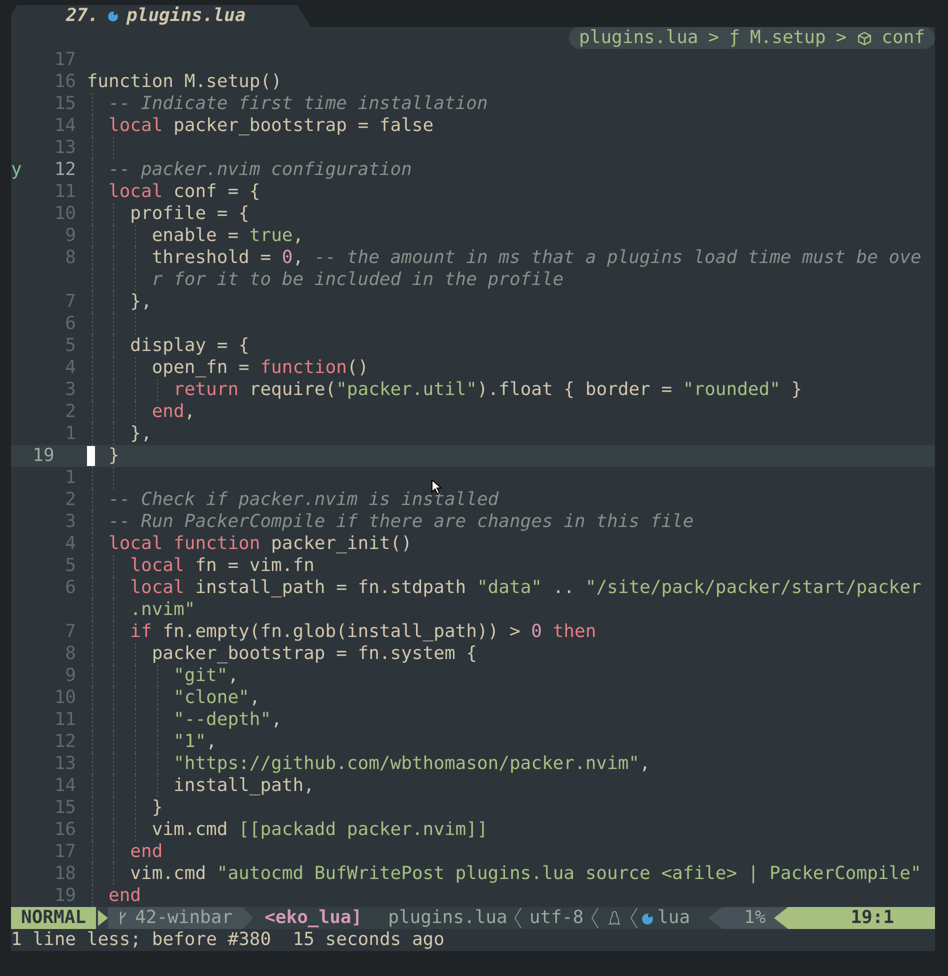 The width and height of the screenshot is (948, 976). Describe the element at coordinates (864, 38) in the screenshot. I see `cube-icon` at that location.